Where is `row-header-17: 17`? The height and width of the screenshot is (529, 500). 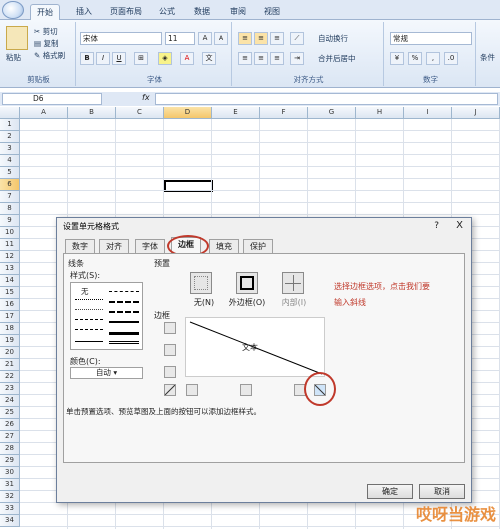 row-header-17: 17 is located at coordinates (10, 317).